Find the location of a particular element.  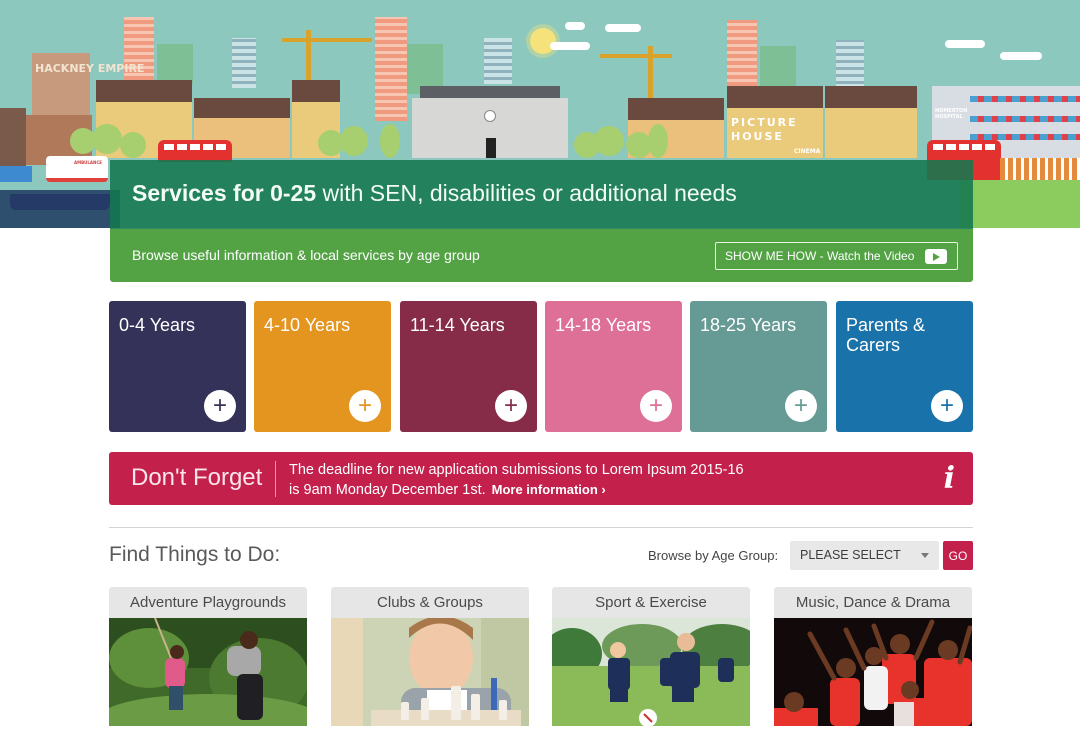

play-icon is located at coordinates (936, 256).